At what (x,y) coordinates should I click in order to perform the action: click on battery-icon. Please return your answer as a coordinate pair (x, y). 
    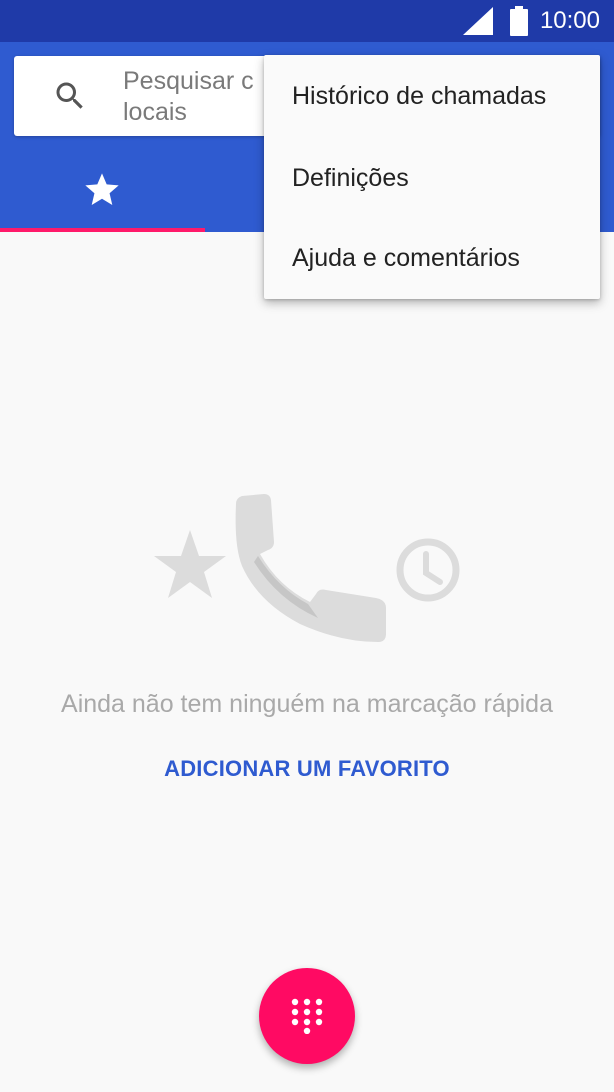
    Looking at the image, I should click on (519, 21).